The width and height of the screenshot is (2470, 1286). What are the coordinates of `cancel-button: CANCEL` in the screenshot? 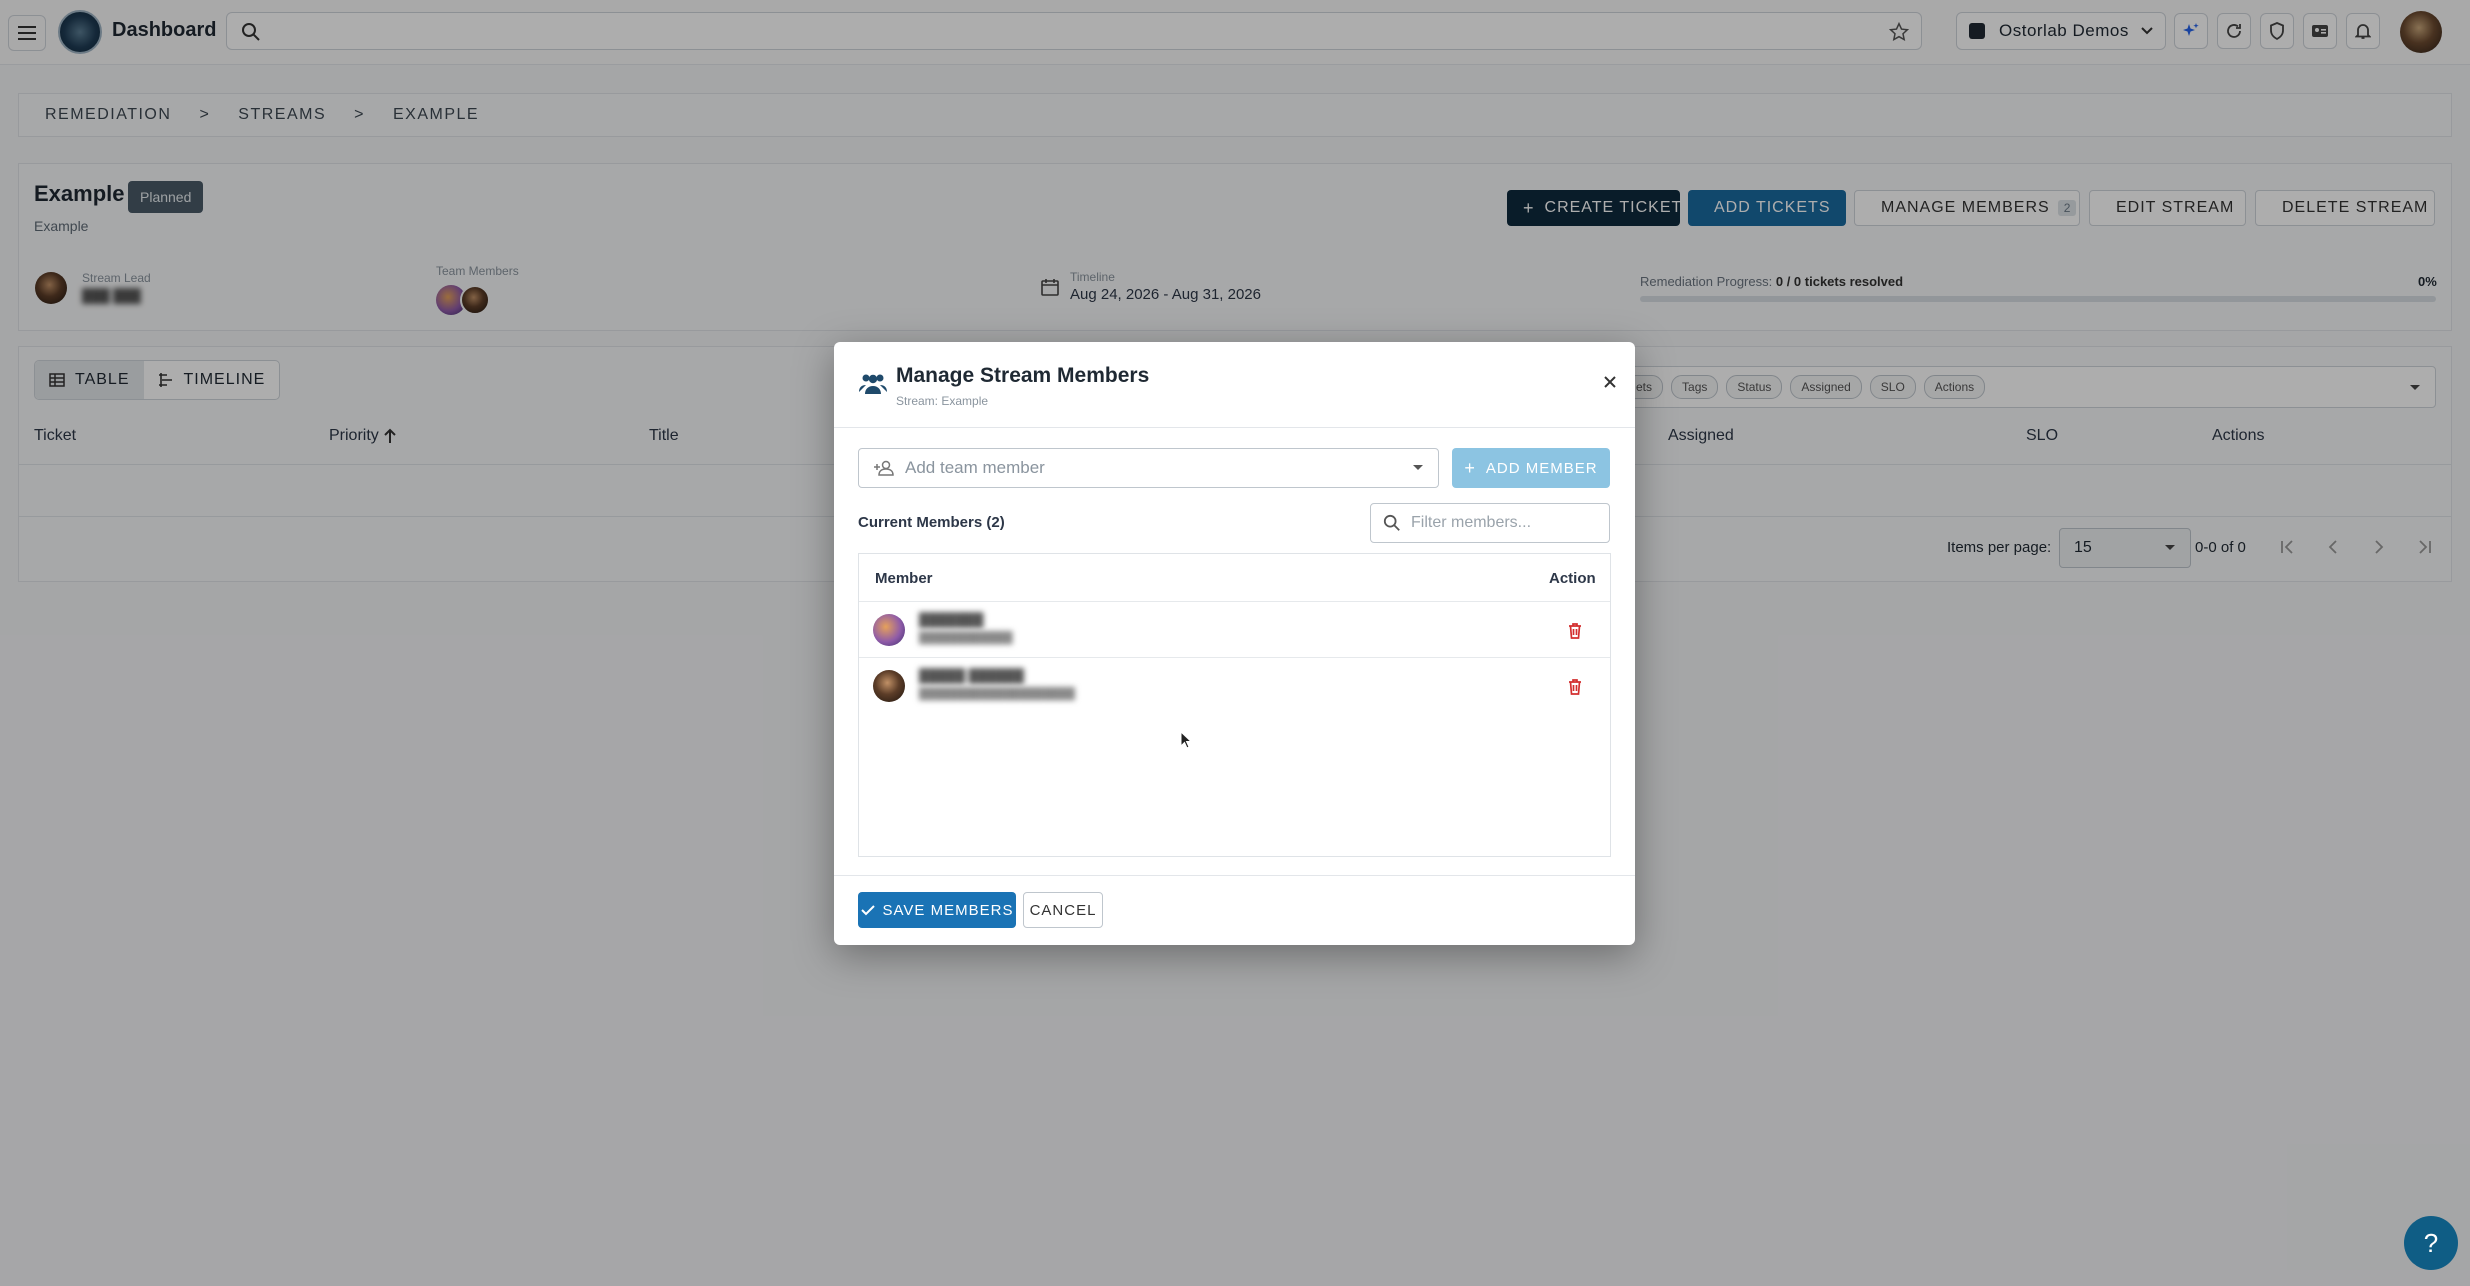 It's located at (1063, 910).